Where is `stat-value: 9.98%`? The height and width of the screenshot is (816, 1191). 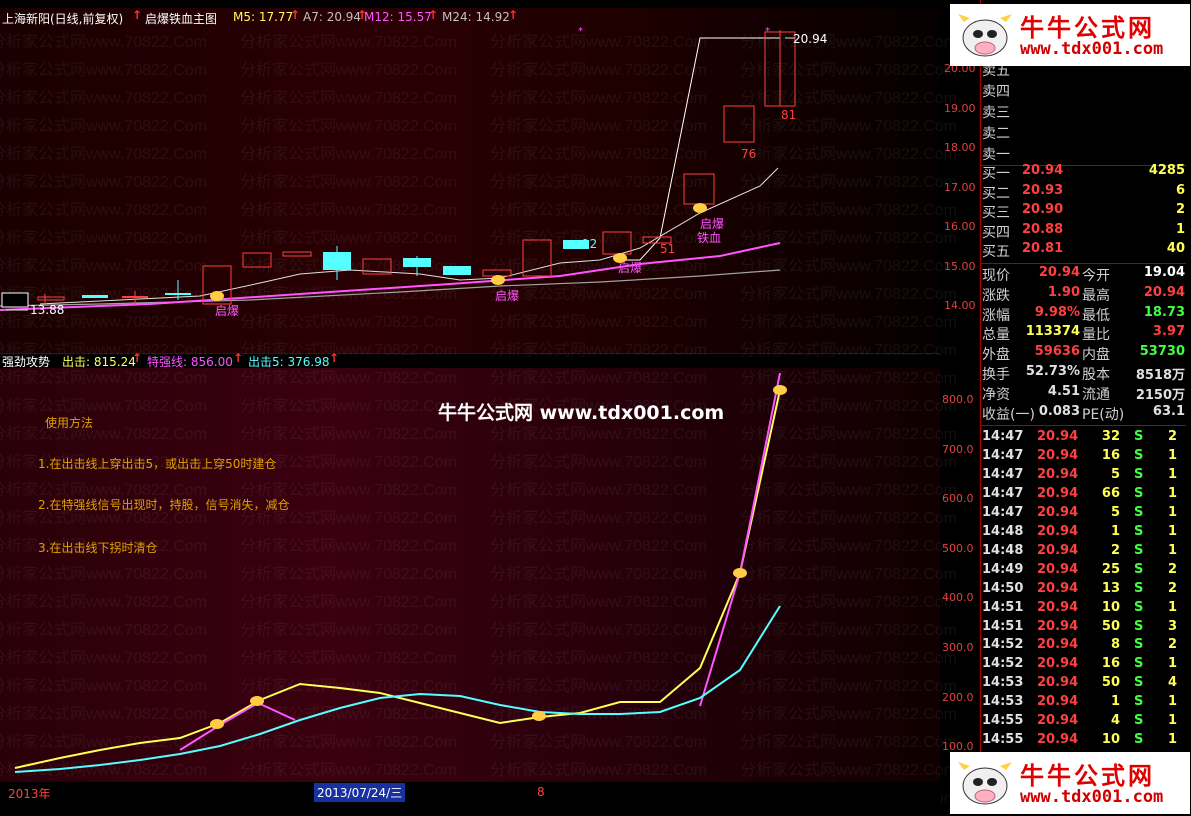 stat-value: 9.98% is located at coordinates (1057, 312).